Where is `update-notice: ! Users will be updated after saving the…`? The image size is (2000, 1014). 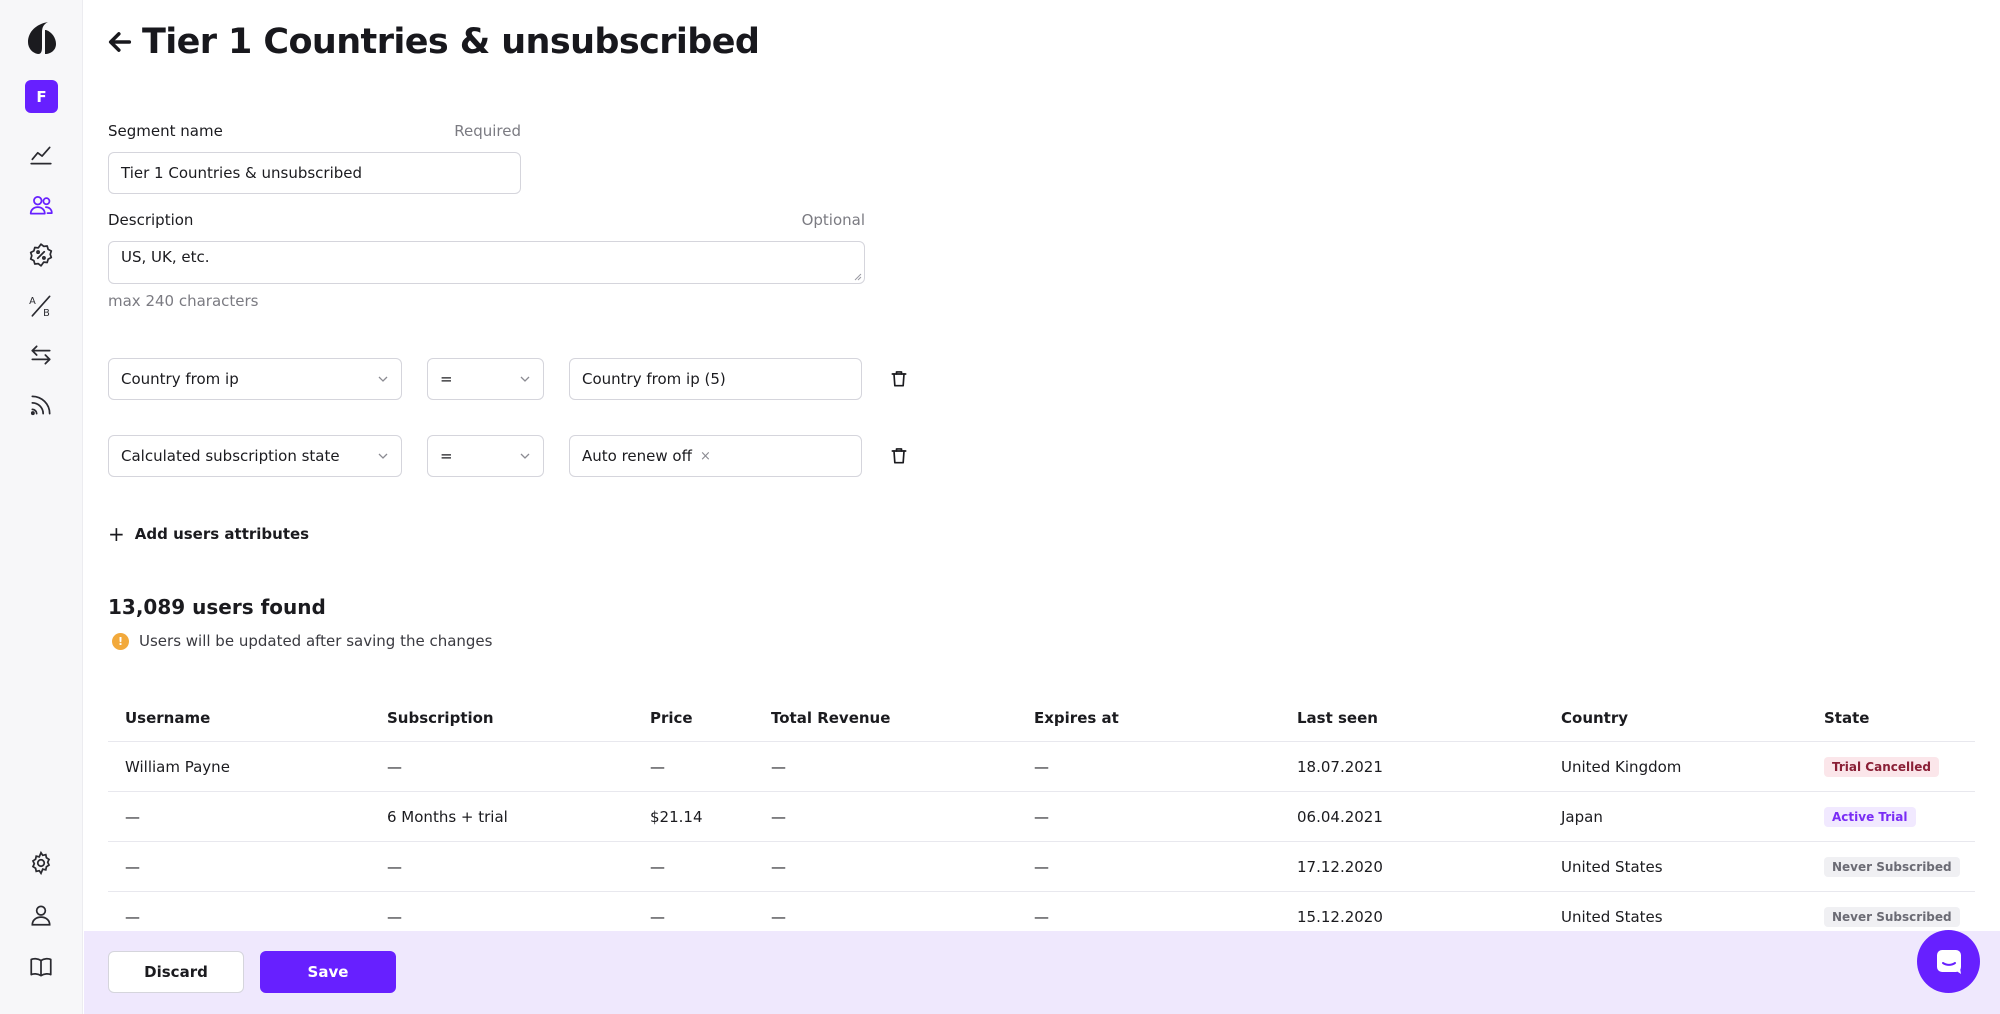
update-notice: ! Users will be updated after saving the… is located at coordinates (302, 641).